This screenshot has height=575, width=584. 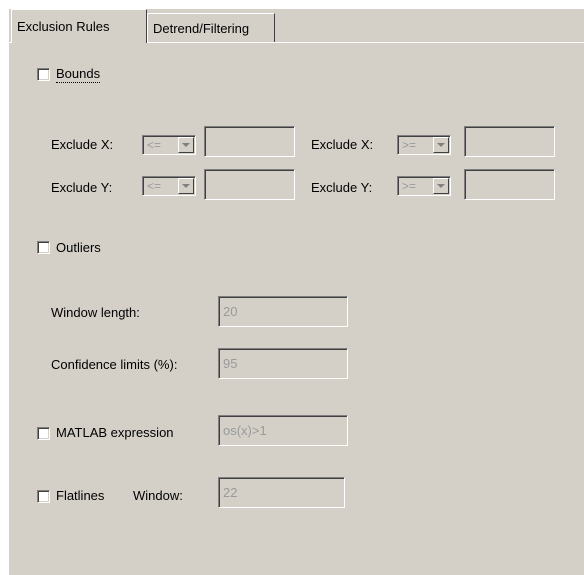 What do you see at coordinates (43, 496) in the screenshot?
I see `flatlines-checkbox` at bounding box center [43, 496].